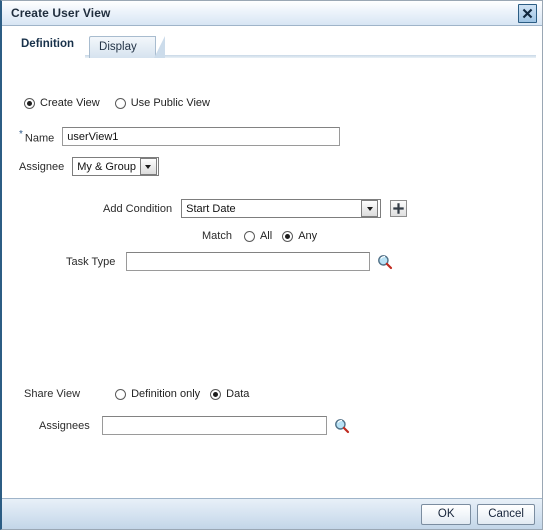  I want to click on plus-icon, so click(398, 208).